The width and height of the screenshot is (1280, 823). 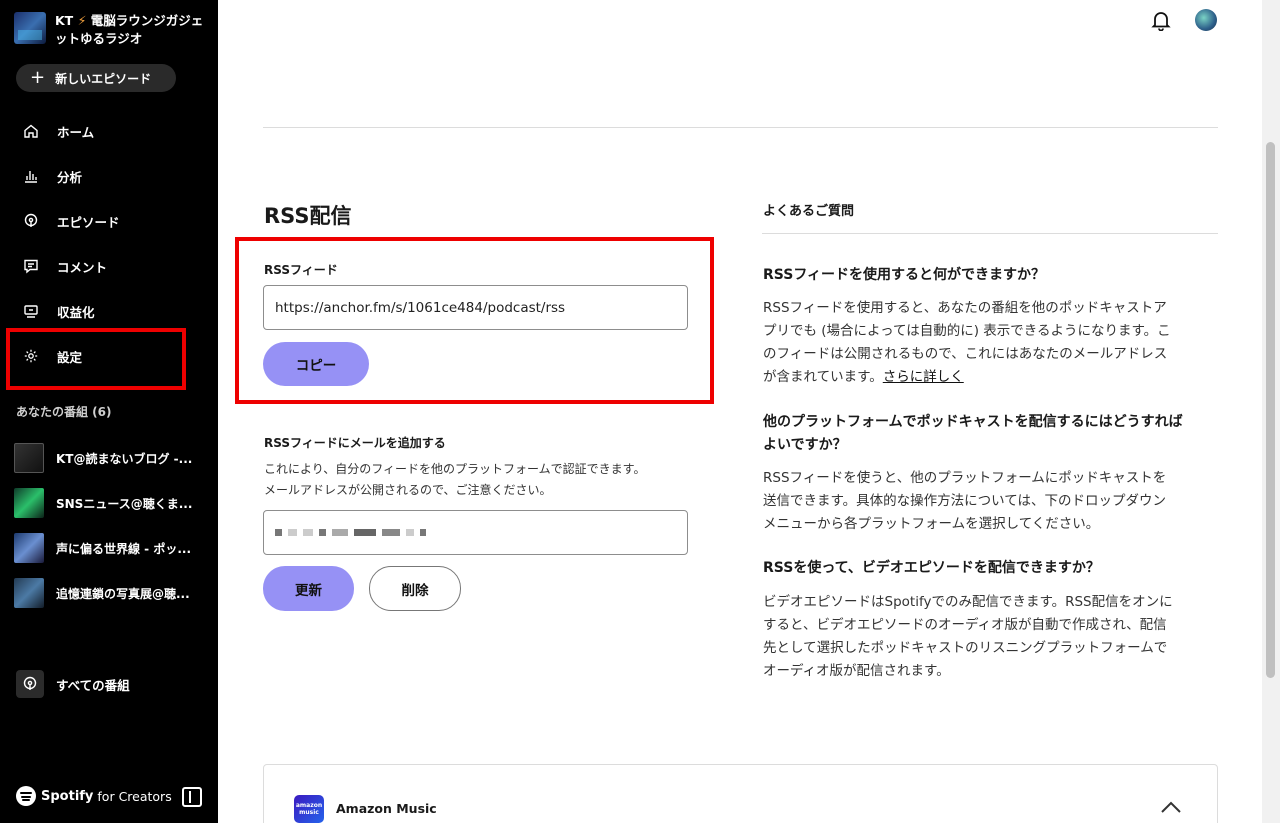 I want to click on faq-answer-line: 先として選択したポッドキャストのリスニングプラットフォームで, so click(x=965, y=648).